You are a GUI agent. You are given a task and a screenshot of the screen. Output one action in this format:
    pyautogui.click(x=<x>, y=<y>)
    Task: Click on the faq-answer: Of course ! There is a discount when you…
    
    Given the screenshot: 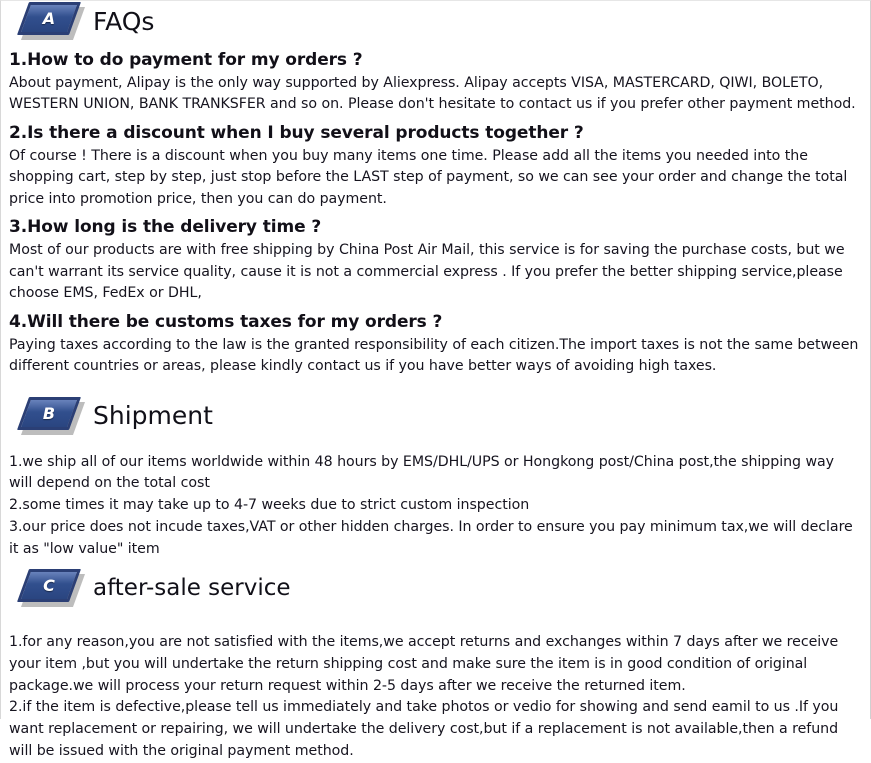 What is the action you would take?
    pyautogui.click(x=428, y=177)
    